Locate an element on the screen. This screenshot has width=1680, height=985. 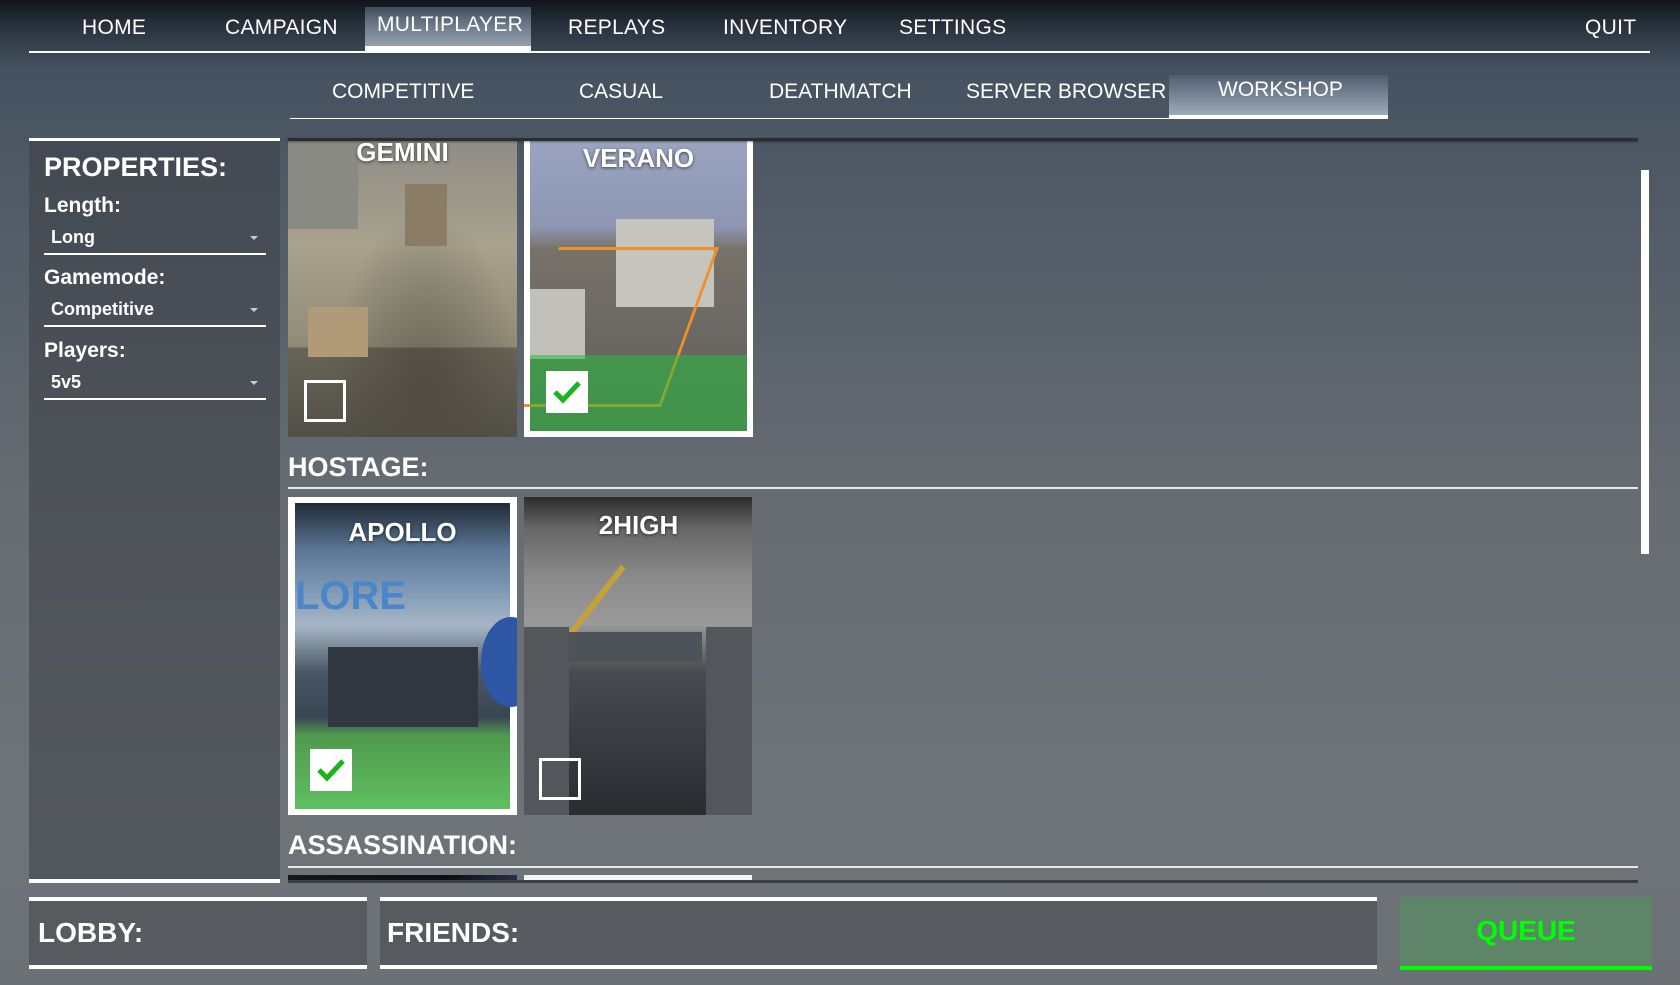
platform-decor is located at coordinates (632, 647).